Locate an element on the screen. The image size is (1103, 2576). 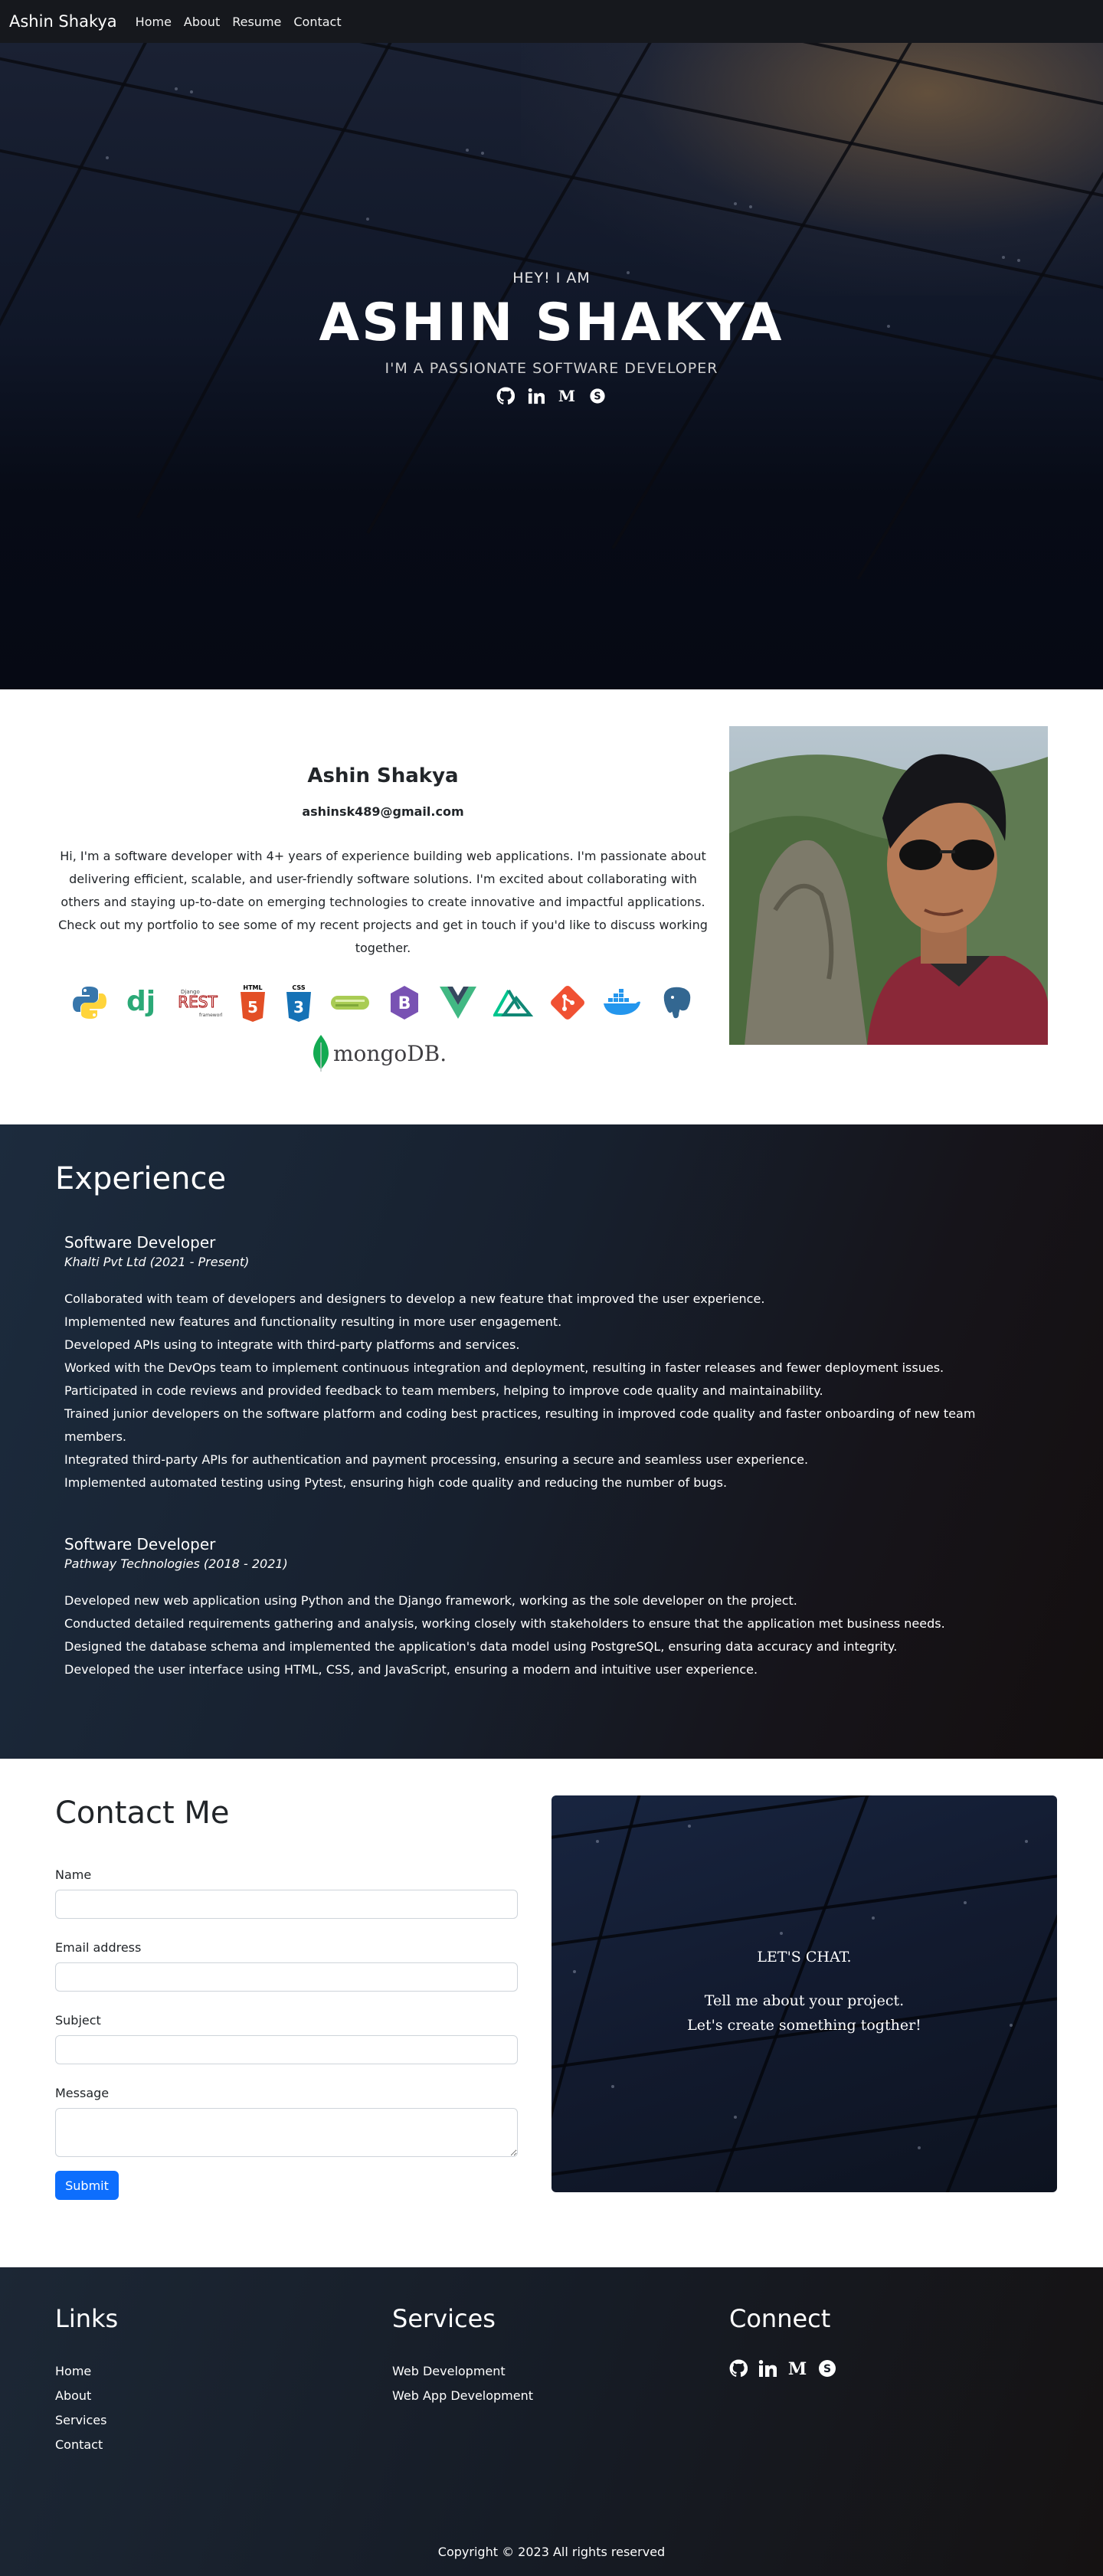
experience-heading: Experience is located at coordinates (141, 1178).